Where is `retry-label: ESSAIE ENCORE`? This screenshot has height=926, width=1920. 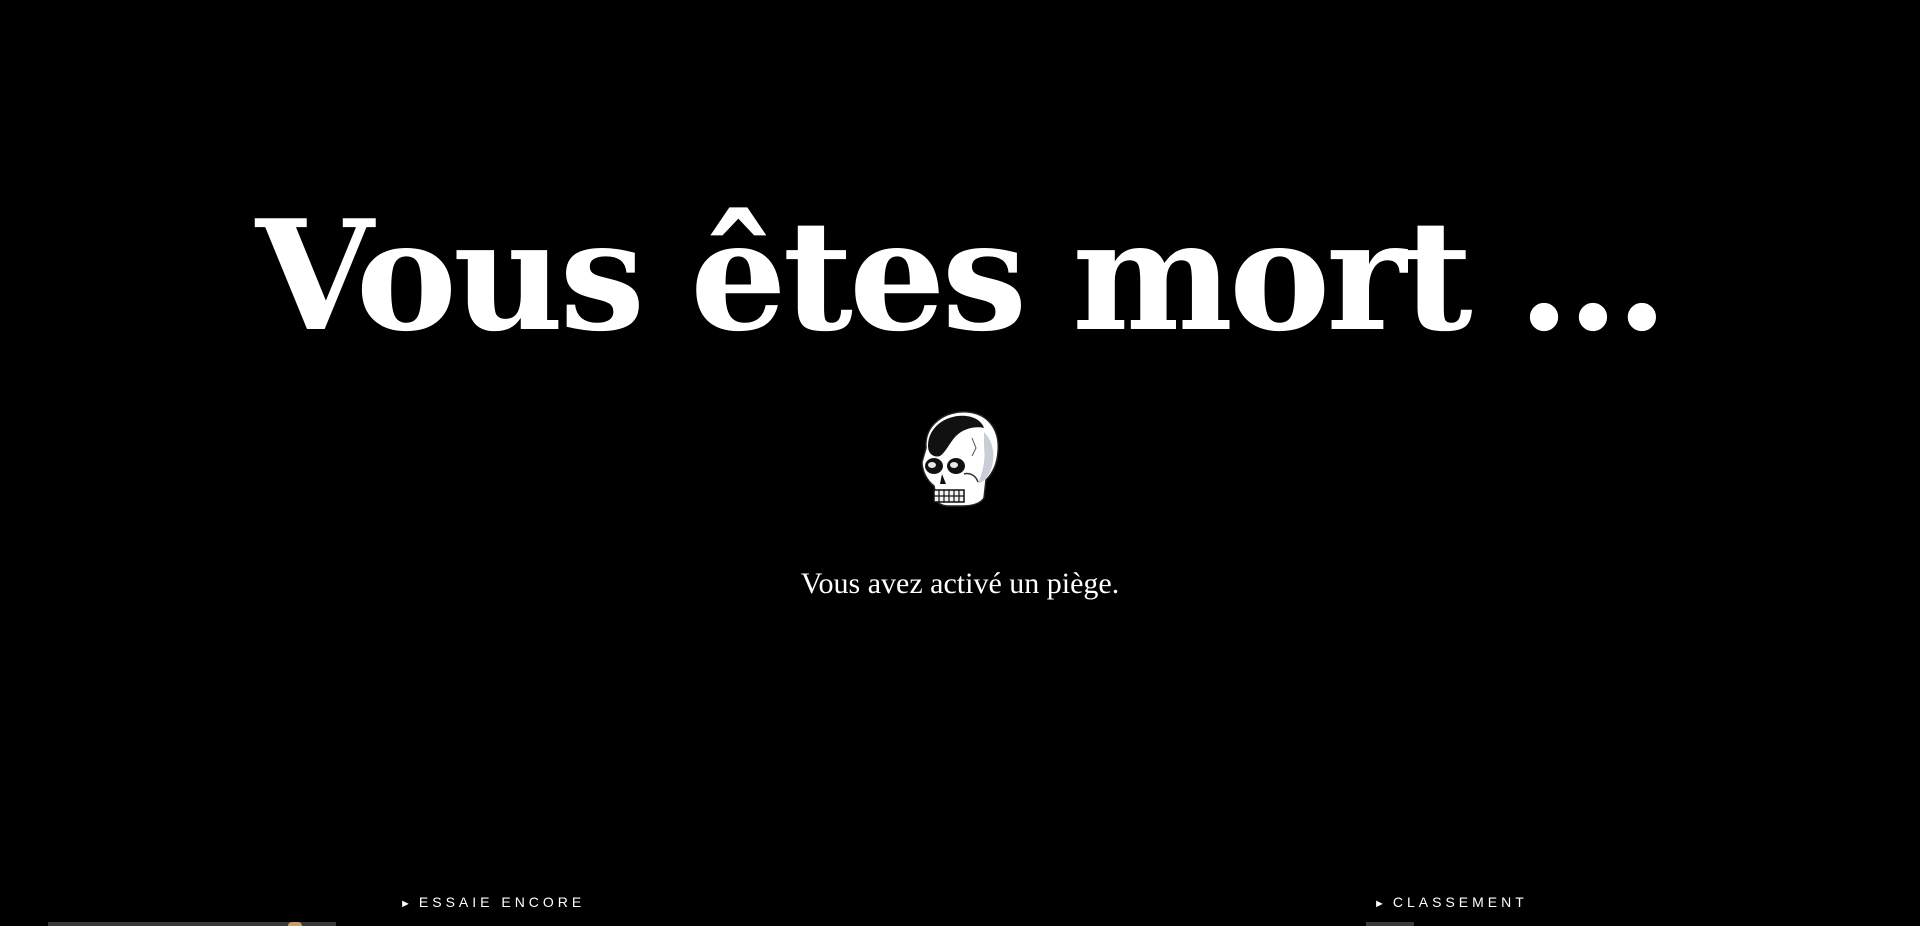 retry-label: ESSAIE ENCORE is located at coordinates (502, 902).